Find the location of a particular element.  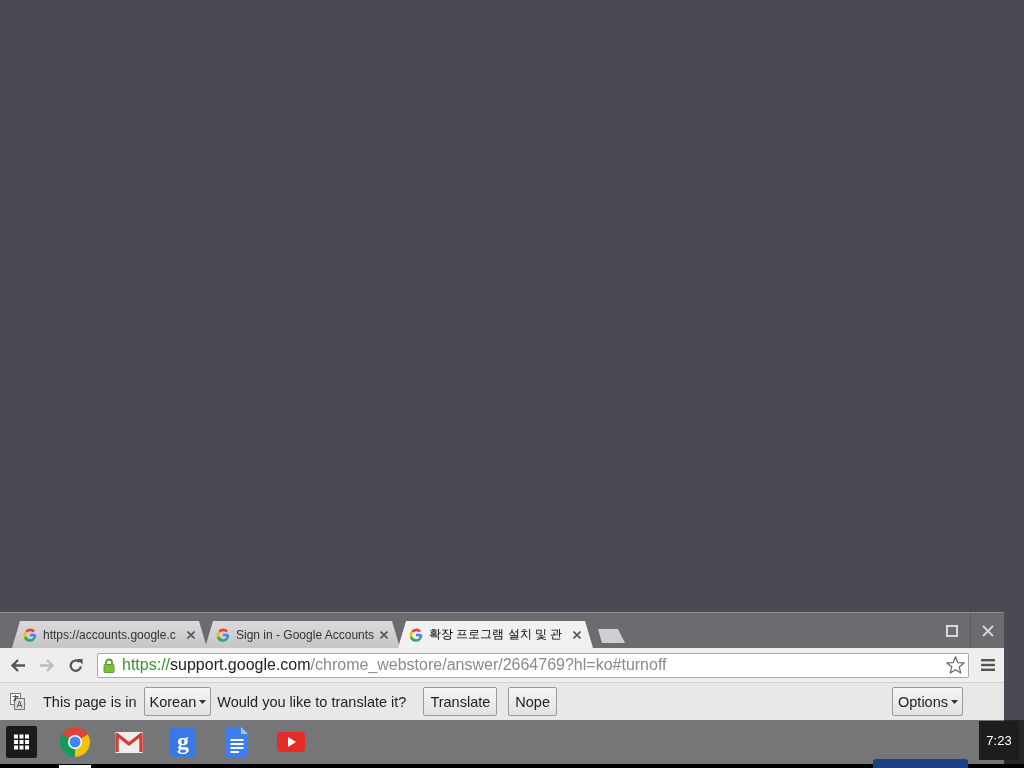

status-clock: 7:23 is located at coordinates (999, 740).